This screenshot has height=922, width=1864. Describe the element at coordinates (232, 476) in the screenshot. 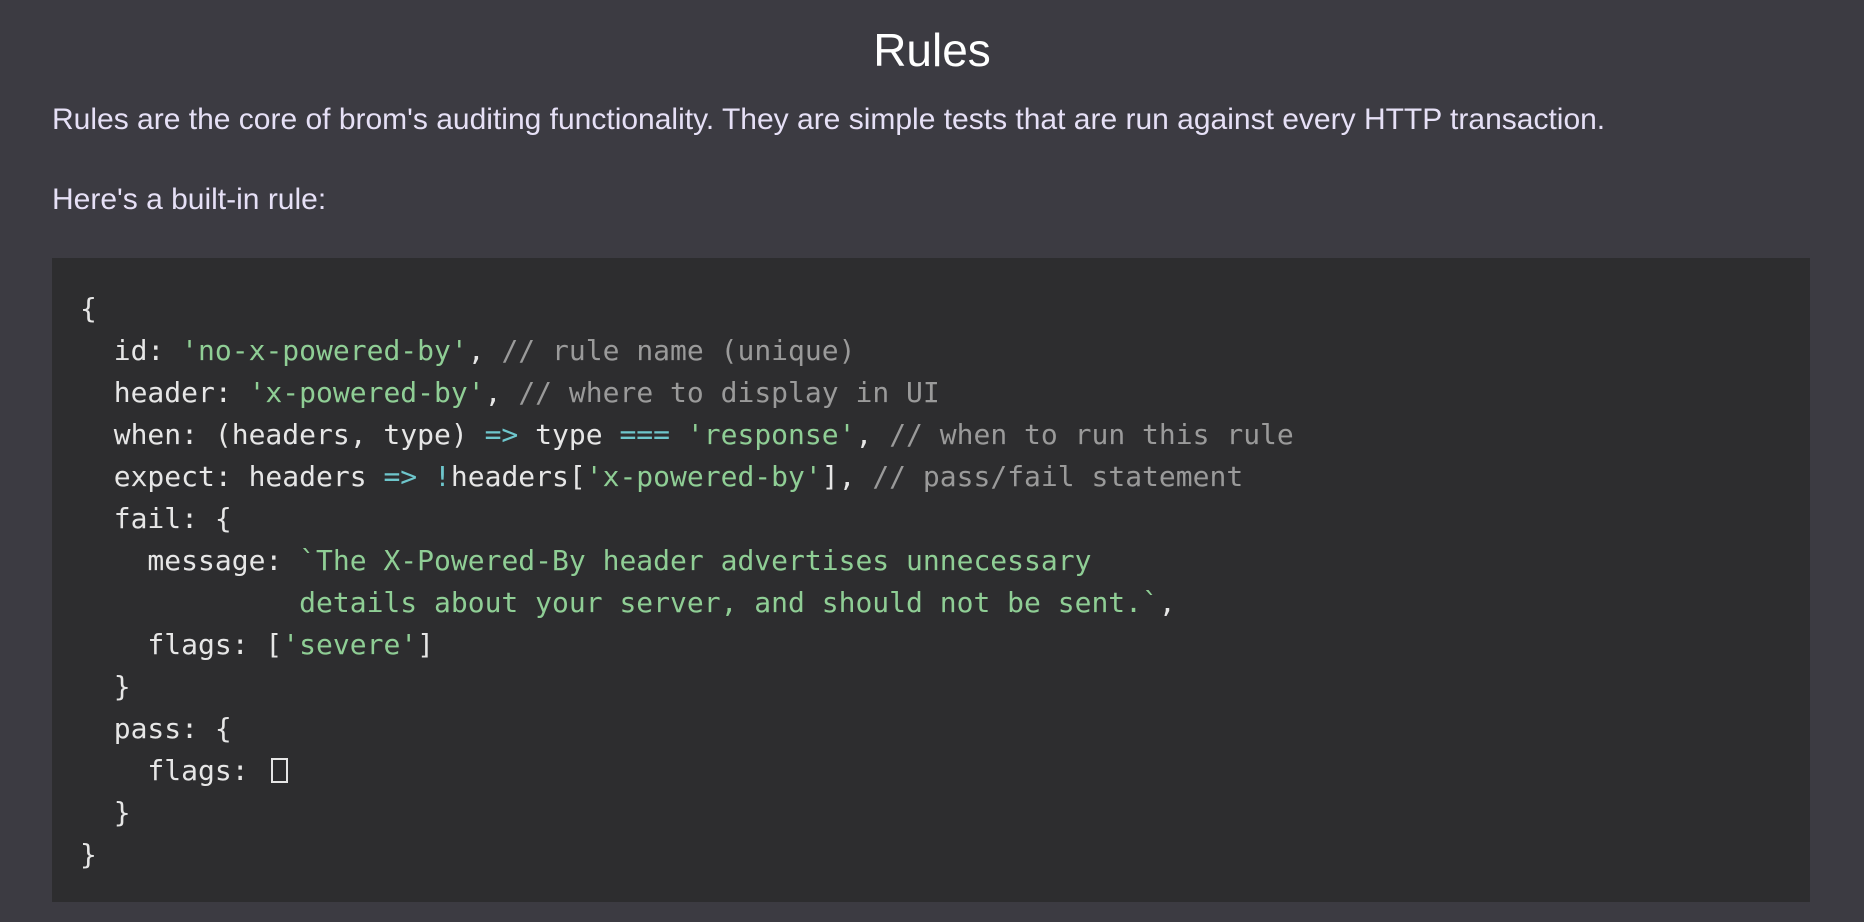

I see `code-text: expect: headers` at that location.